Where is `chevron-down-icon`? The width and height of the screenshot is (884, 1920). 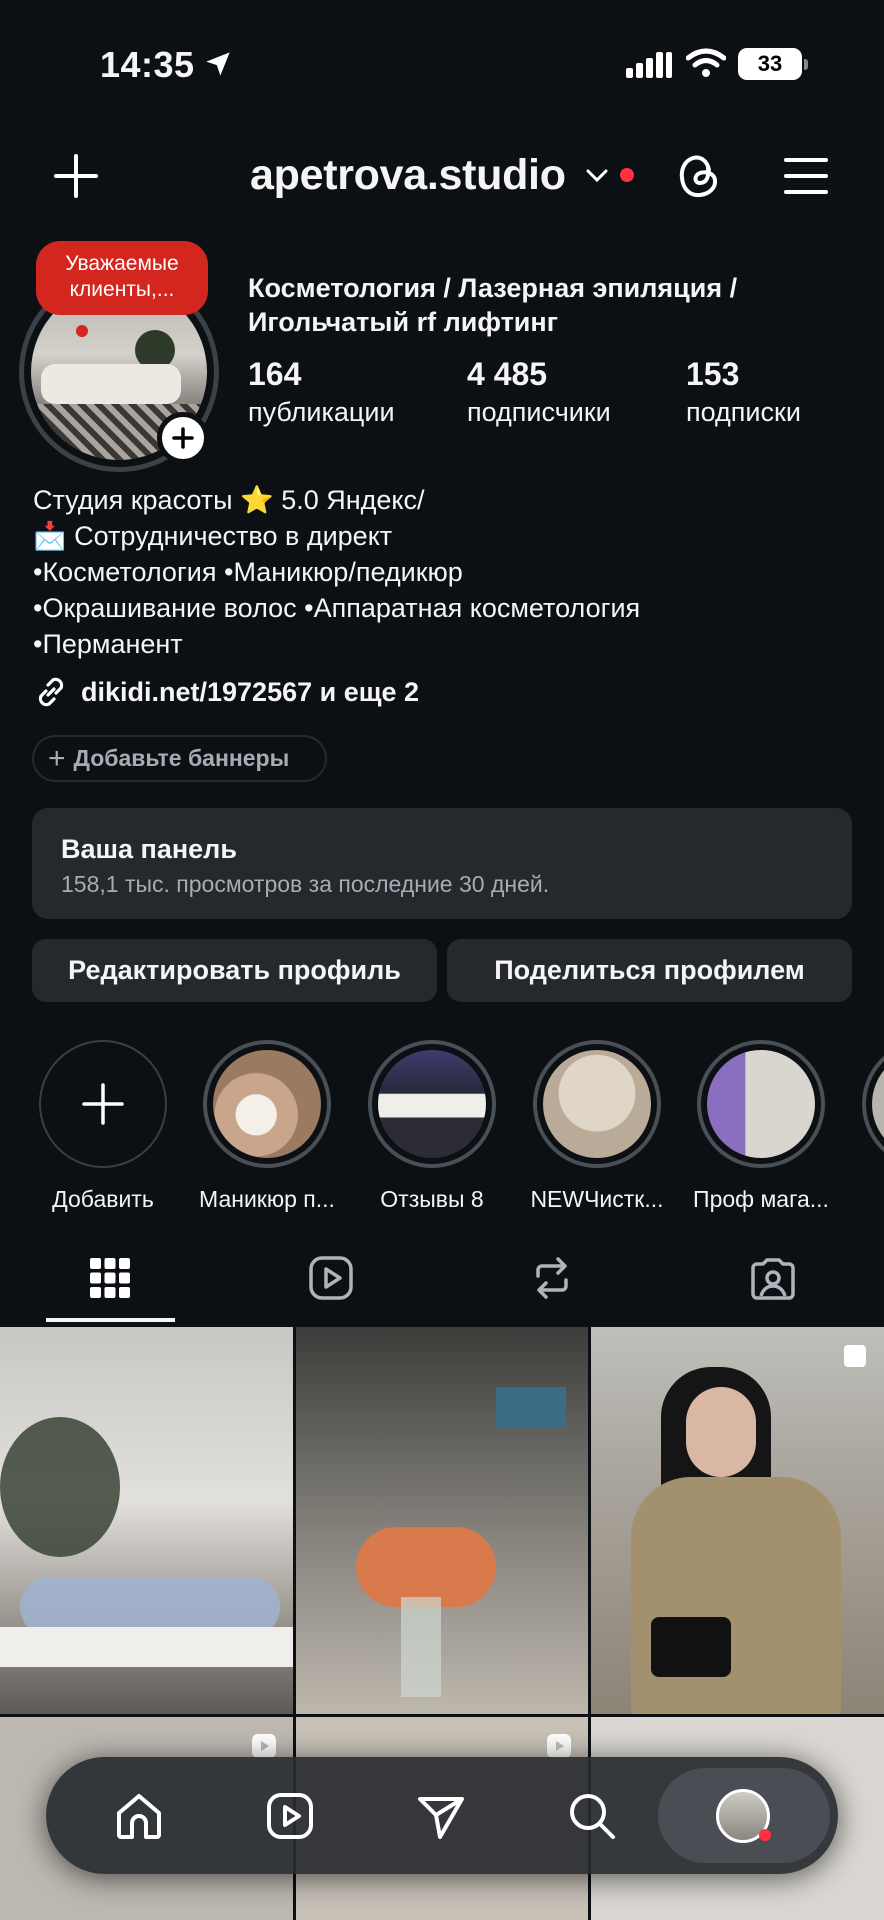
chevron-down-icon is located at coordinates (597, 176).